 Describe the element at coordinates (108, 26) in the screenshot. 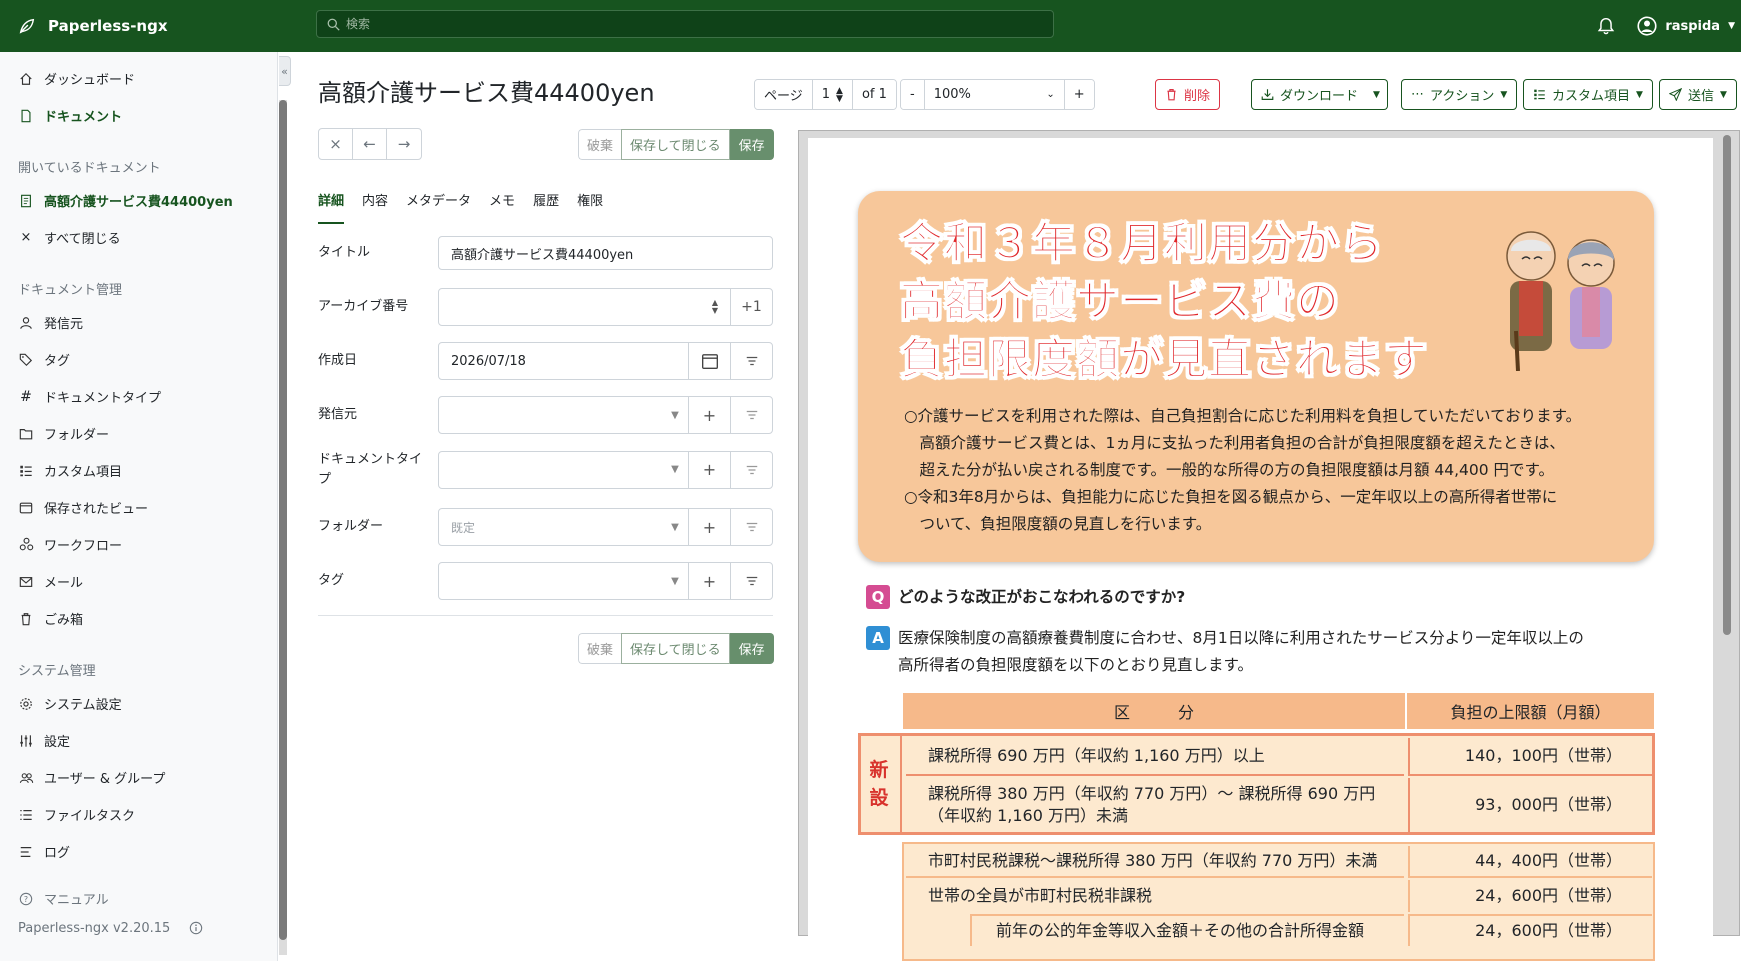

I see `app-name: Paperless-ngx` at that location.